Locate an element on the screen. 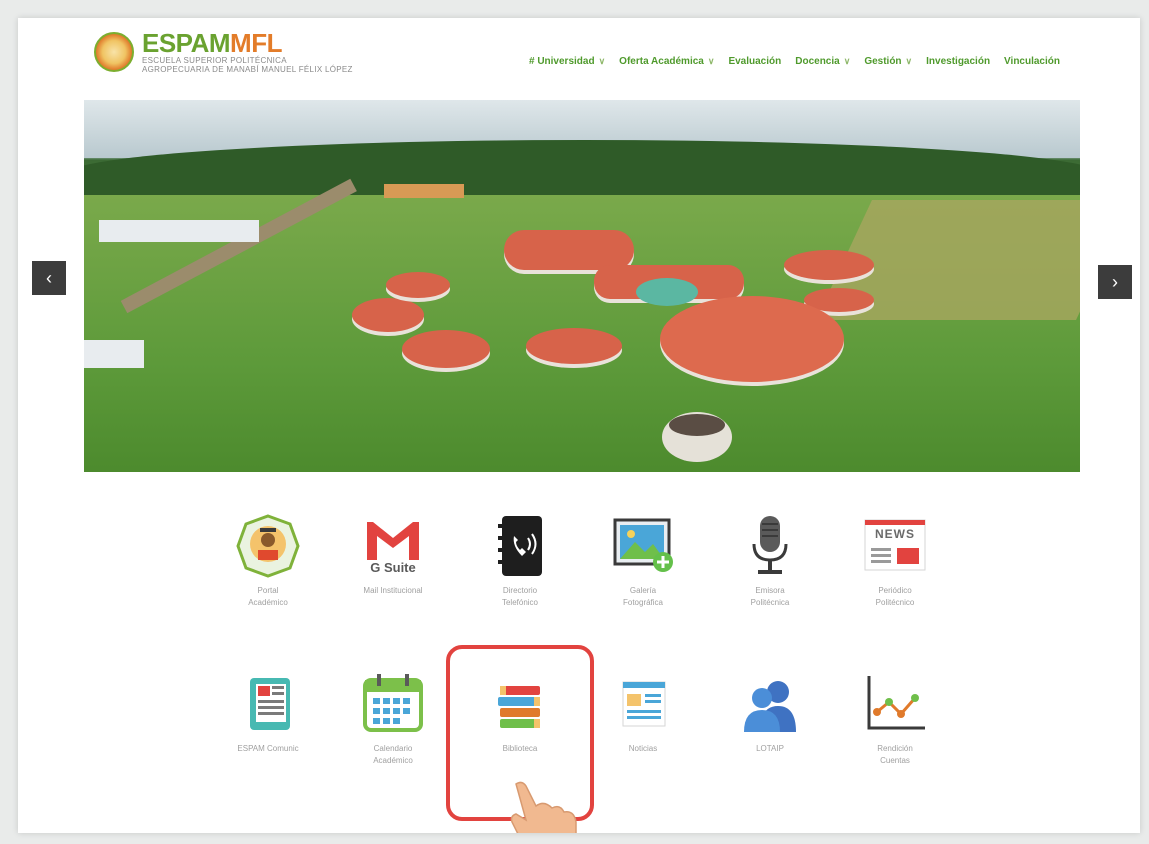 The width and height of the screenshot is (1149, 844). tile-emisora-politecnica: Emisora Politécnica is located at coordinates (770, 562).